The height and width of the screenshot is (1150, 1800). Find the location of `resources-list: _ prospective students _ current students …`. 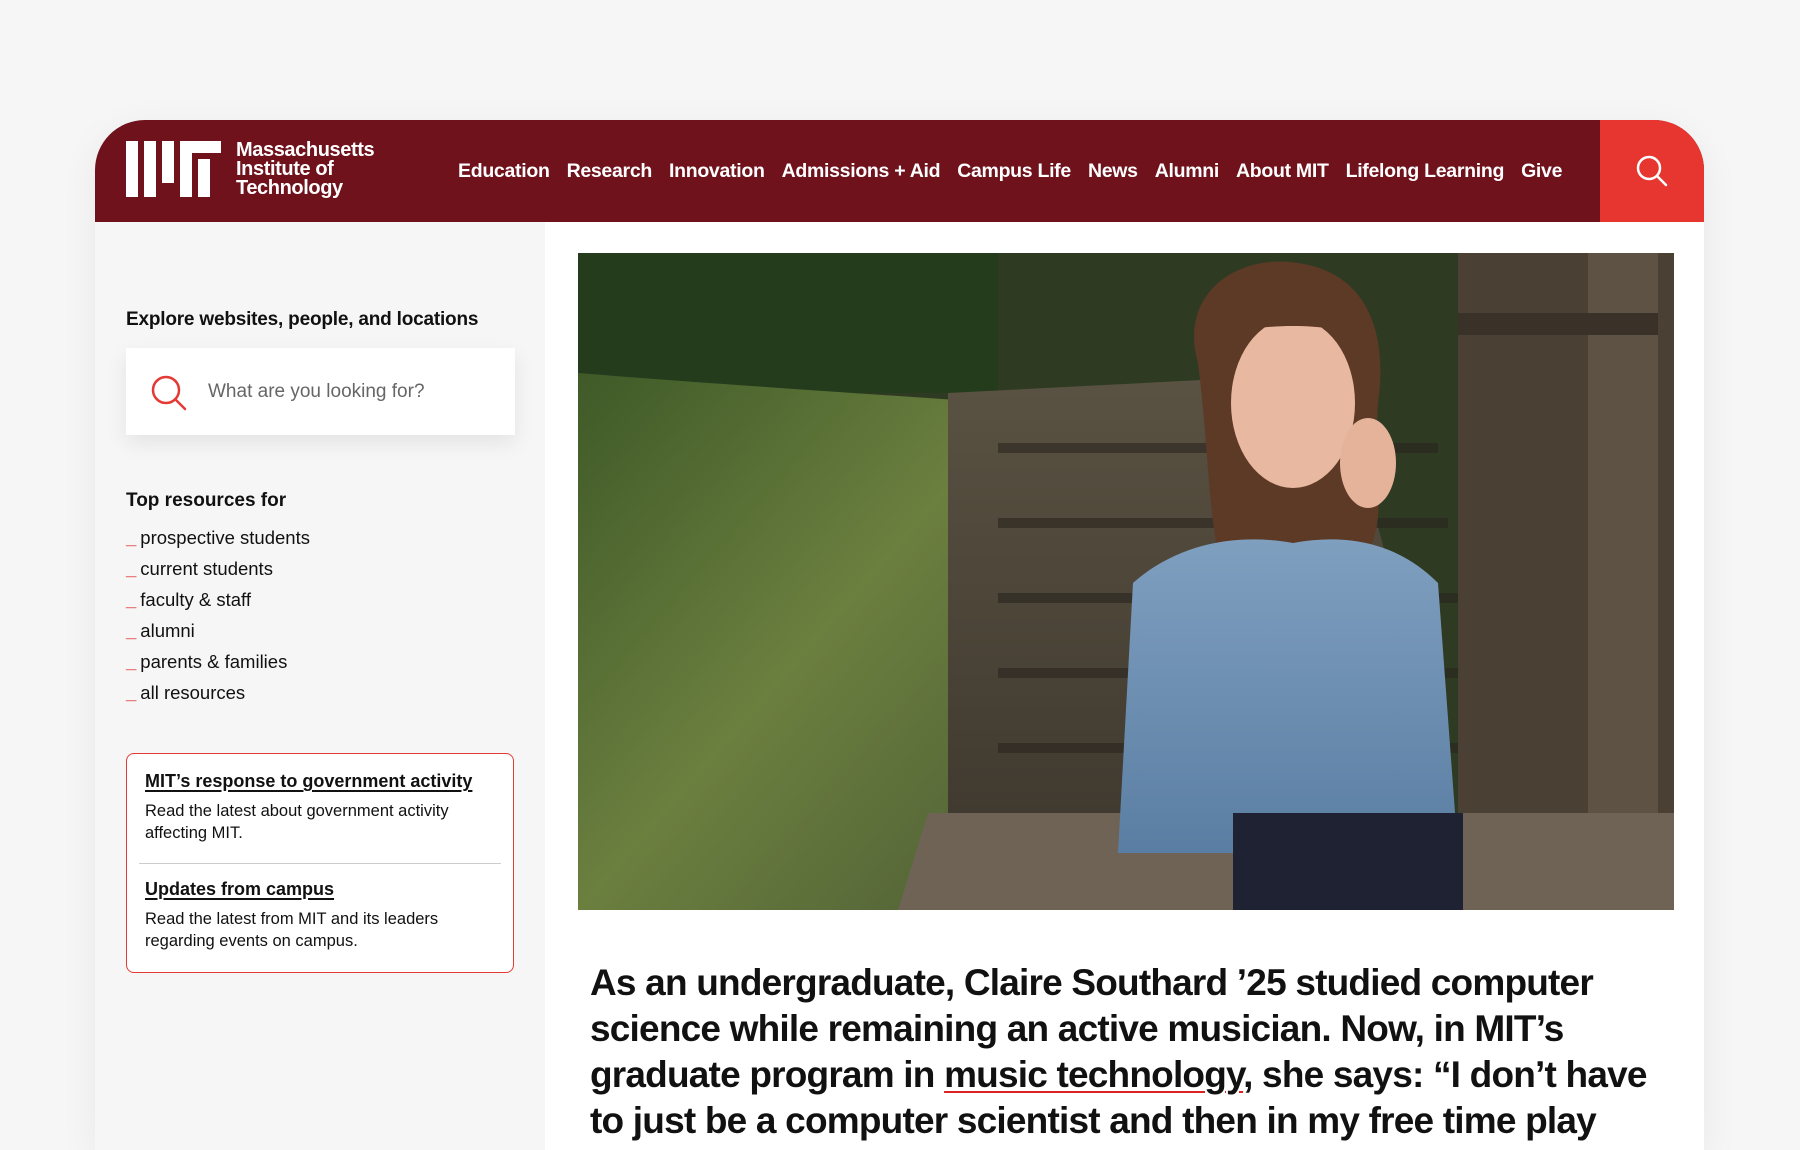

resources-list: _ prospective students _ current students … is located at coordinates (218, 615).